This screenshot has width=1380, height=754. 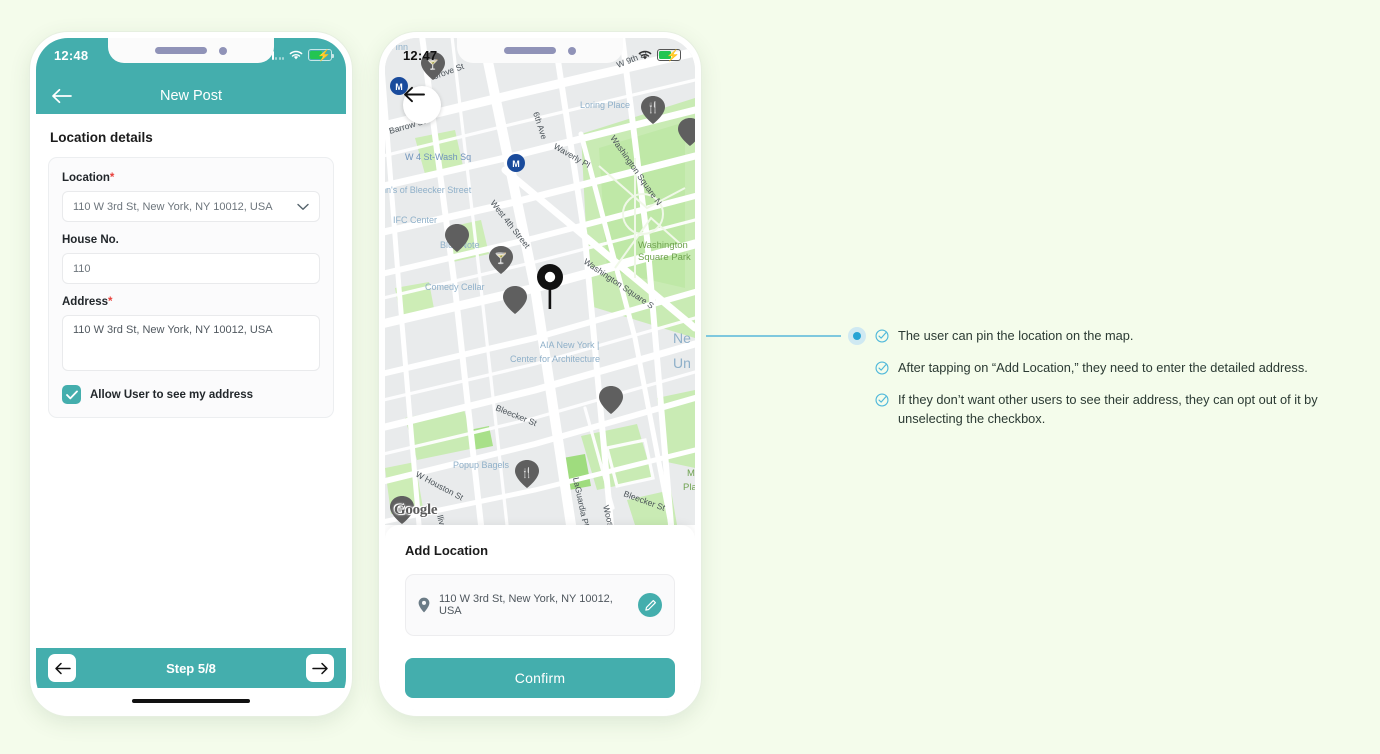 I want to click on selected-address-text: 110 W 3rd St, New York, NY 10012, USA, so click(x=526, y=605).